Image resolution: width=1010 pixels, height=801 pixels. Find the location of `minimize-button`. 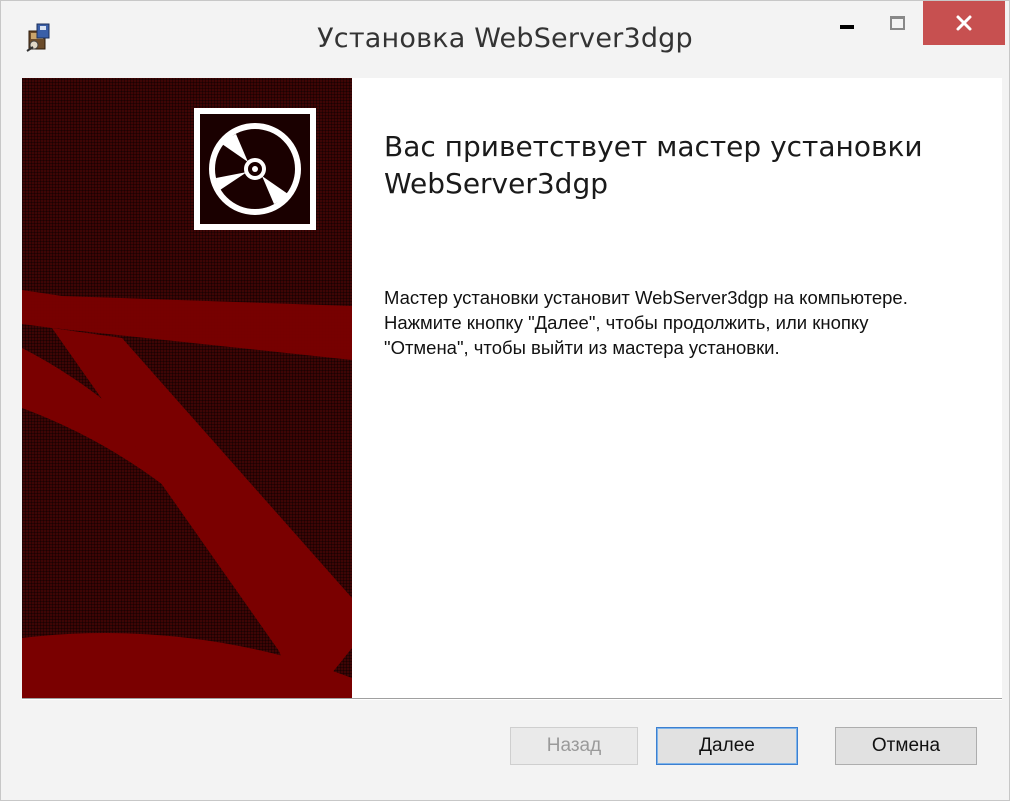

minimize-button is located at coordinates (847, 23).